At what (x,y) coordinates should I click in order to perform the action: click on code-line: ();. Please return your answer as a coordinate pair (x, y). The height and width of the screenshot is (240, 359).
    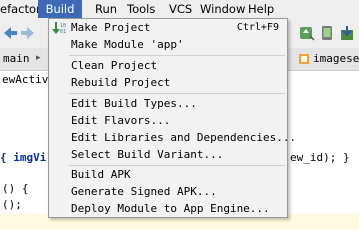
    Looking at the image, I should click on (12, 204).